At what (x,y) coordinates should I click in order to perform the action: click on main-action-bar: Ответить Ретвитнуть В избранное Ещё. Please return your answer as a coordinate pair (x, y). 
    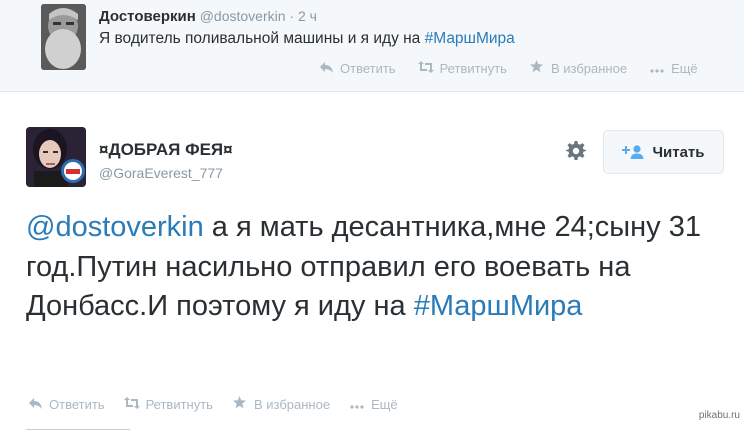
    Looking at the image, I should click on (222, 404).